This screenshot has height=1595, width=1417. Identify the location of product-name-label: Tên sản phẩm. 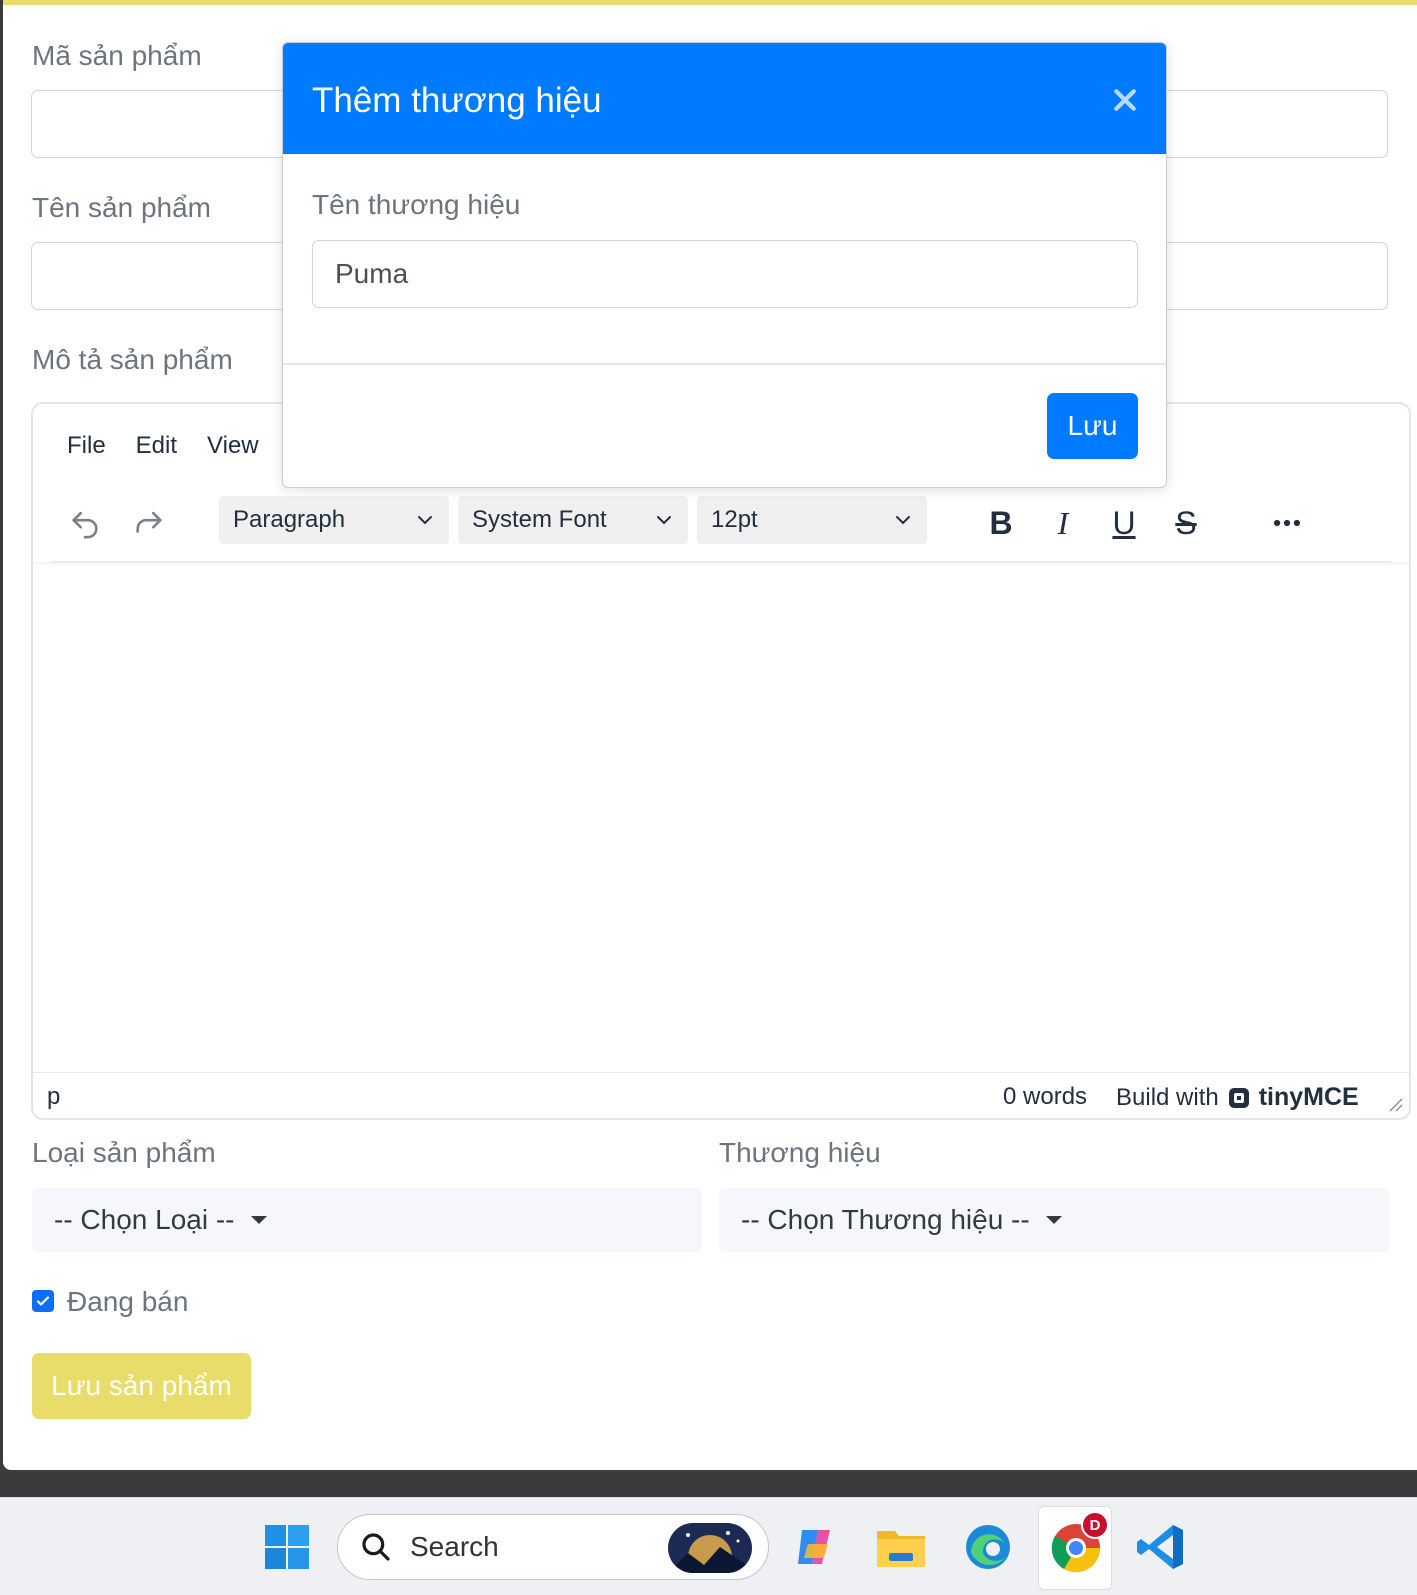
(121, 207).